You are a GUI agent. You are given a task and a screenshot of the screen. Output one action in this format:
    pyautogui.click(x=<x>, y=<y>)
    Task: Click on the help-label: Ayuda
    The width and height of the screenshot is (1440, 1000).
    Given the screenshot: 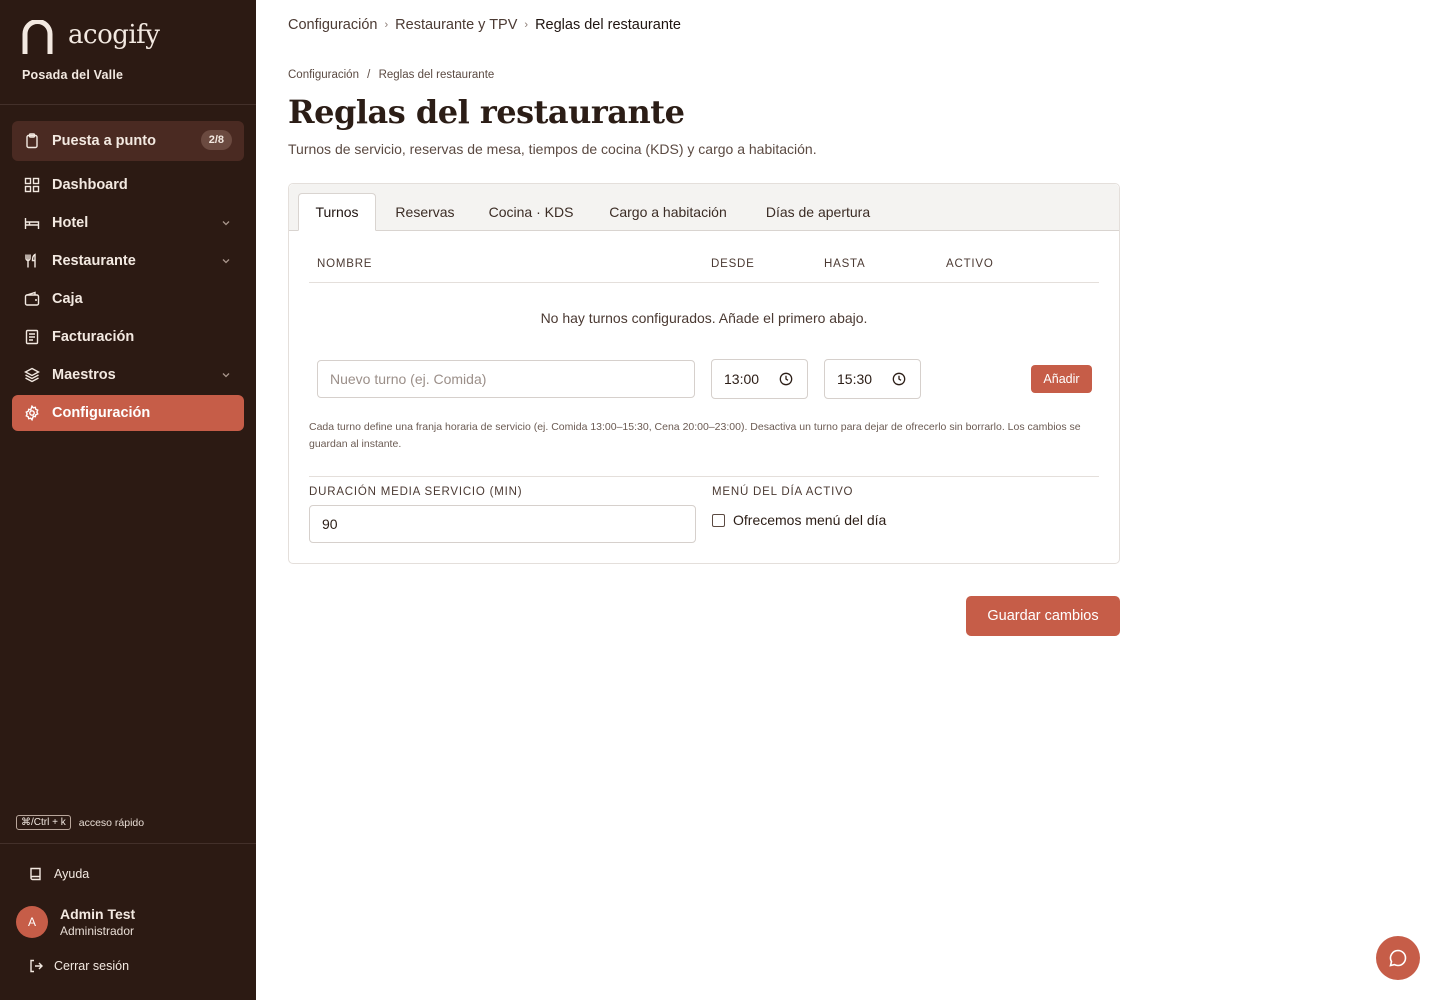 What is the action you would take?
    pyautogui.click(x=72, y=874)
    